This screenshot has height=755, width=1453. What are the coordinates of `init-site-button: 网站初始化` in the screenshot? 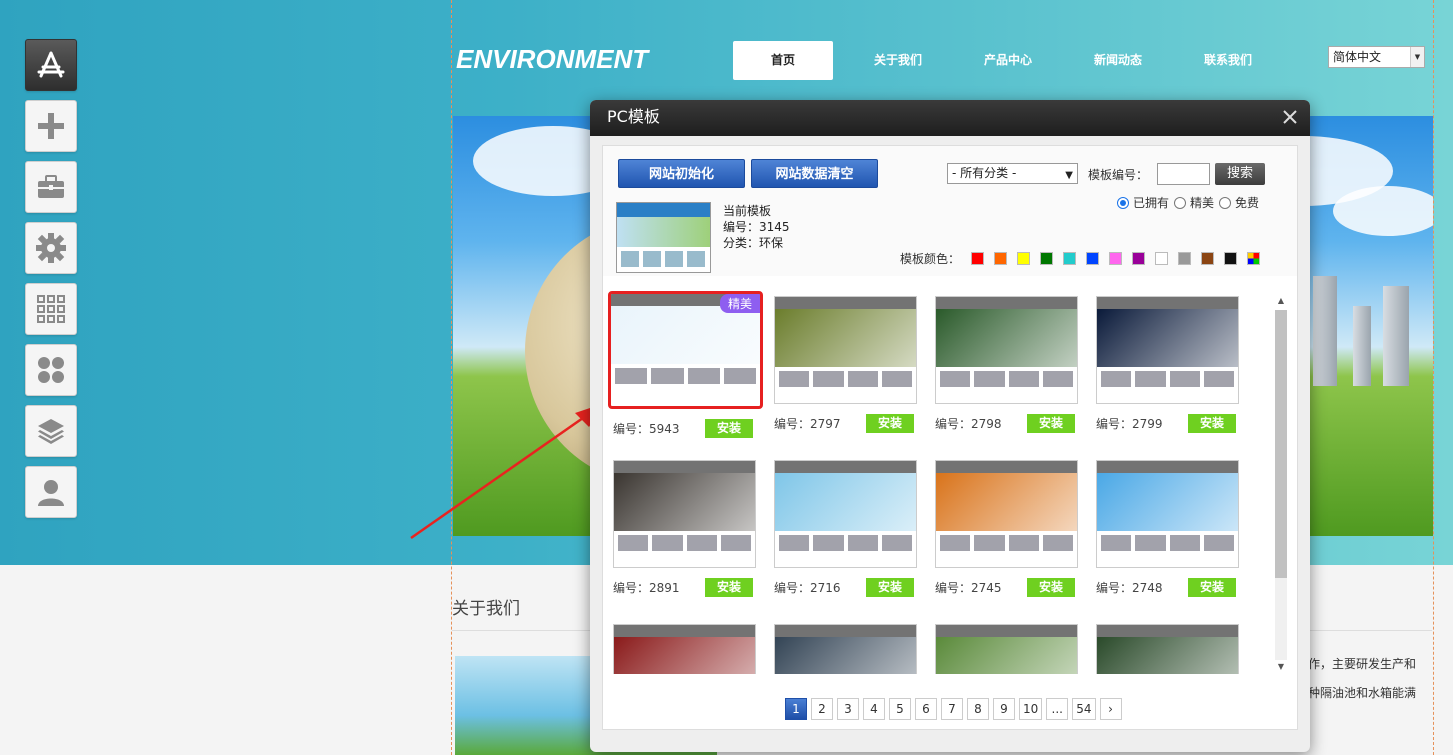 It's located at (681, 173).